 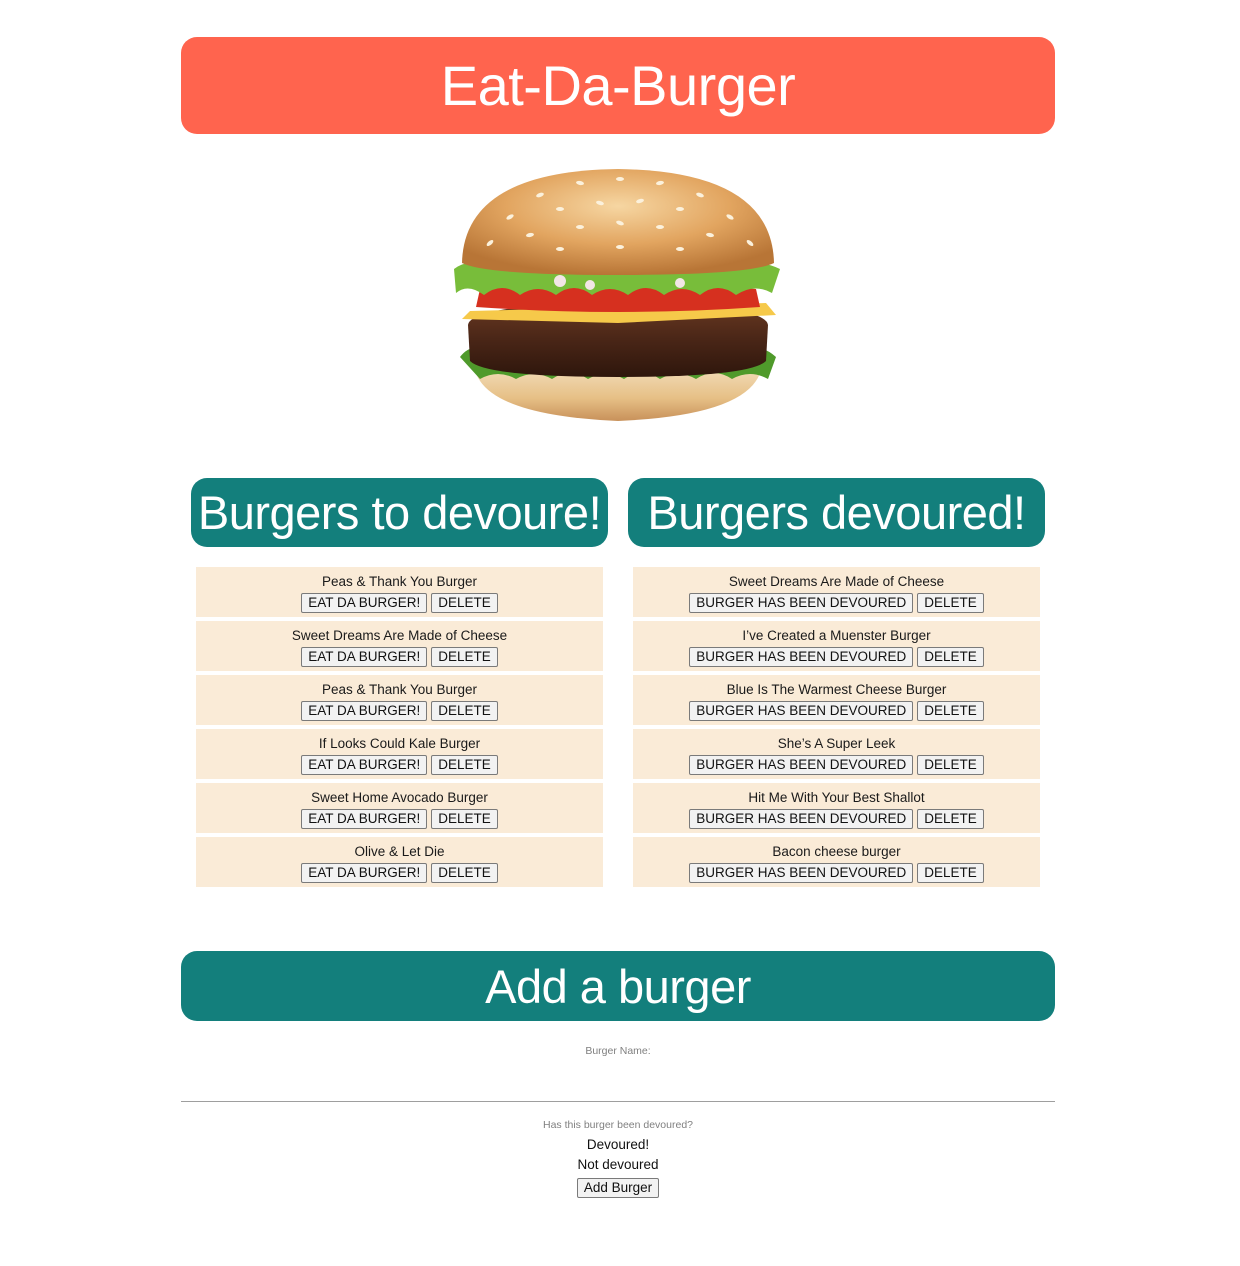 I want to click on burger-name: Bacon cheese burger, so click(x=836, y=851).